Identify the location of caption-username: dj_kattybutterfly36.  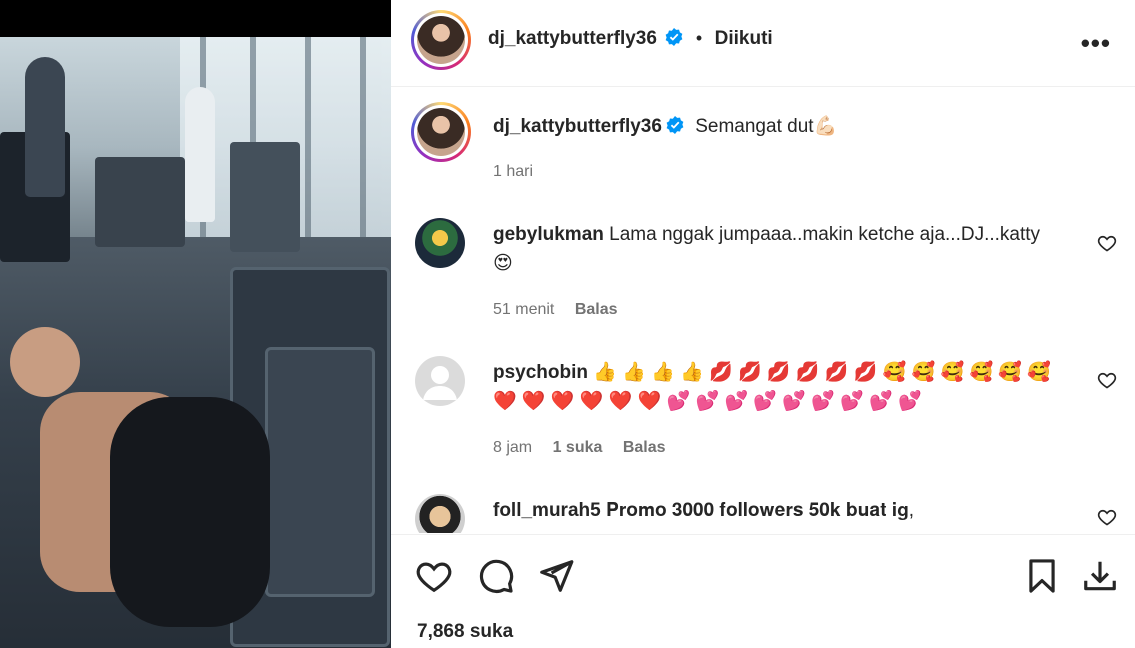
(577, 126).